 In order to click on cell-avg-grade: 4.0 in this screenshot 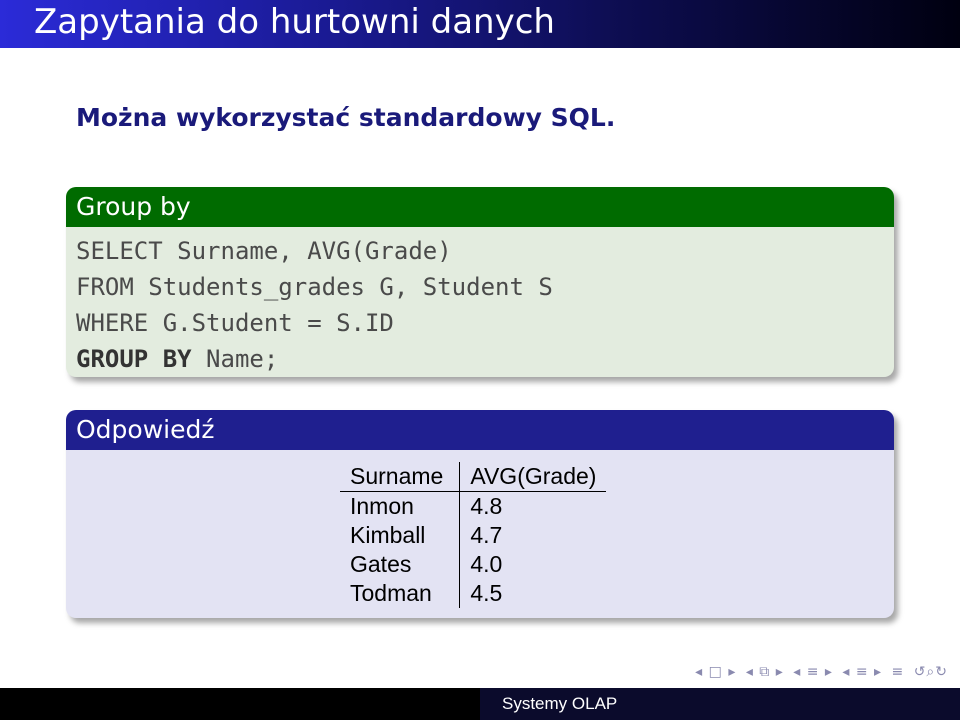, I will do `click(486, 564)`.